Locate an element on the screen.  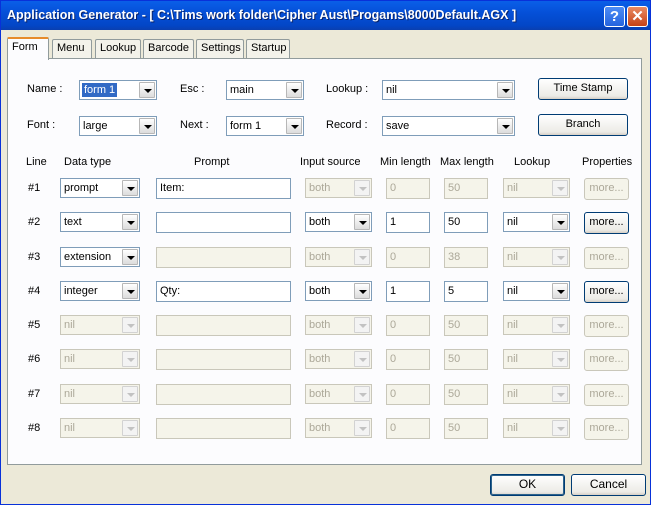
row-7-line: #7 is located at coordinates (34, 394).